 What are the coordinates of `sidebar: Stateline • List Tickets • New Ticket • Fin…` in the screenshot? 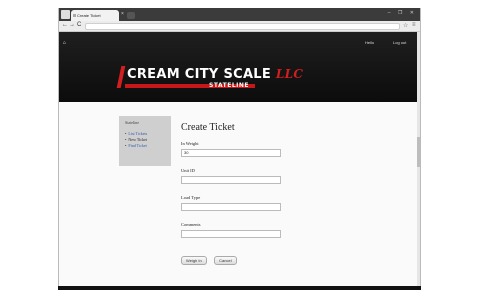 It's located at (145, 141).